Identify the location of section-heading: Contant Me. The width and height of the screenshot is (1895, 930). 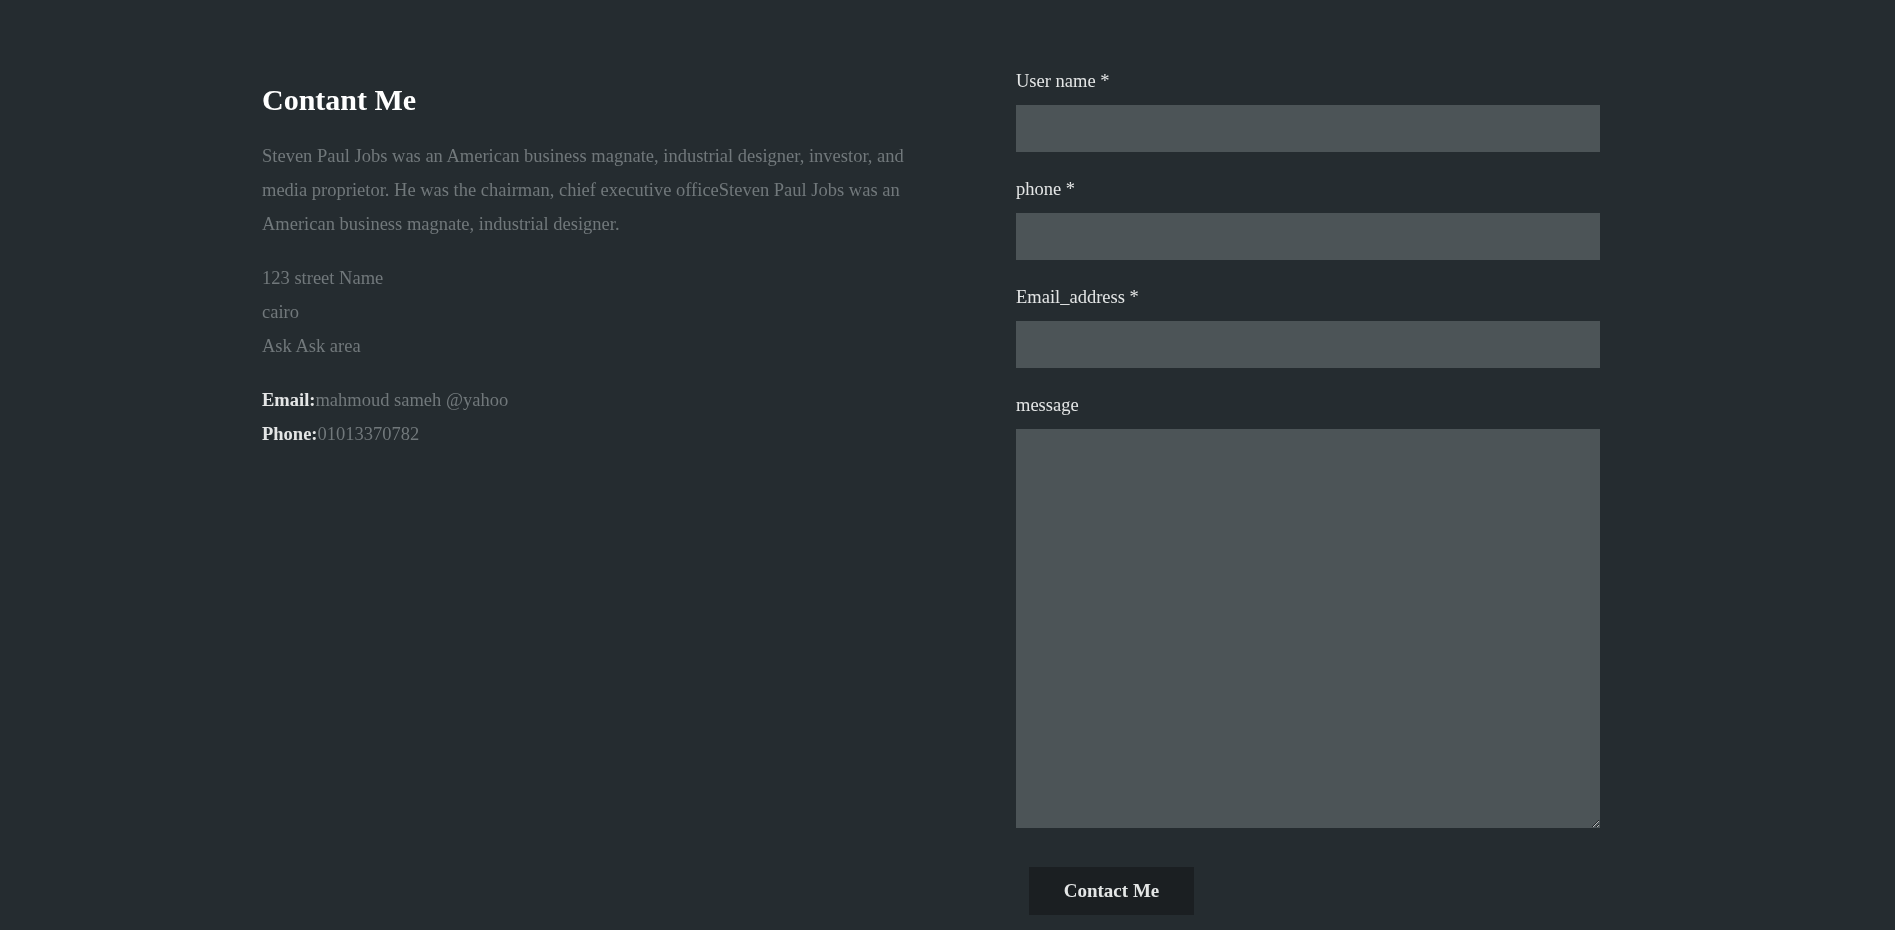
(340, 100).